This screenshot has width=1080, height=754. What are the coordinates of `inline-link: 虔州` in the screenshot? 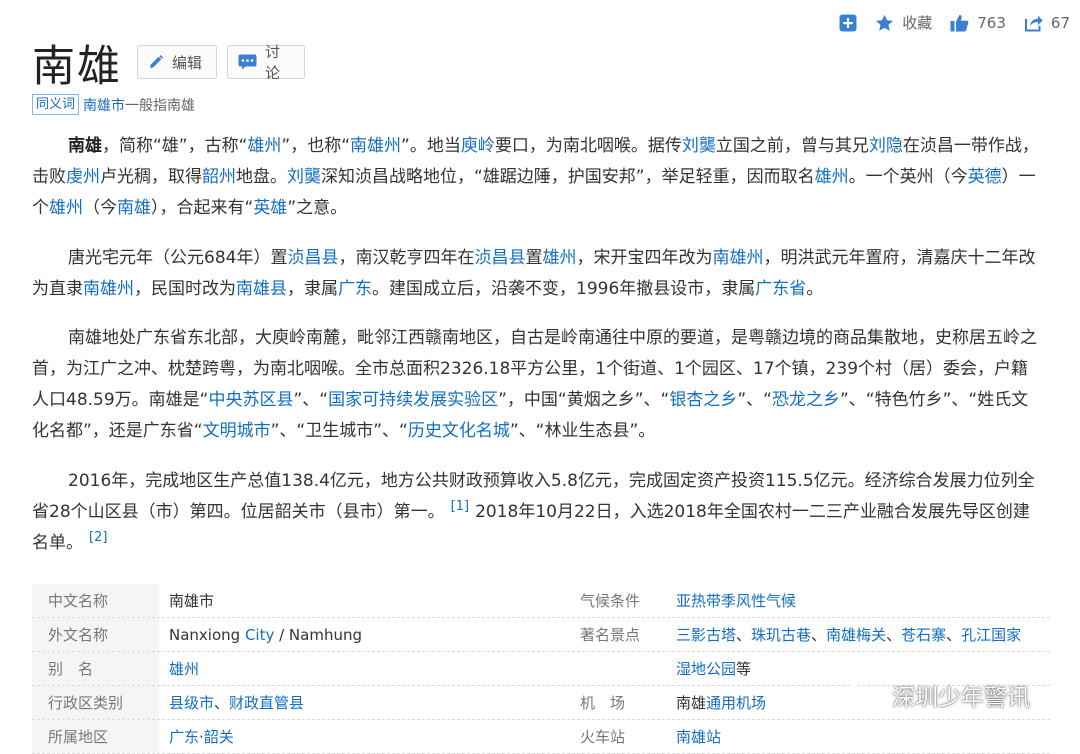 It's located at (83, 177).